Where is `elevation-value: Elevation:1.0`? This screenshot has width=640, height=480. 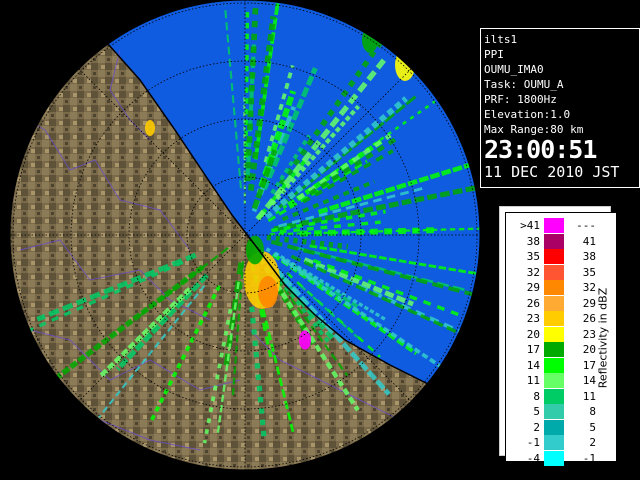 elevation-value: Elevation:1.0 is located at coordinates (527, 114).